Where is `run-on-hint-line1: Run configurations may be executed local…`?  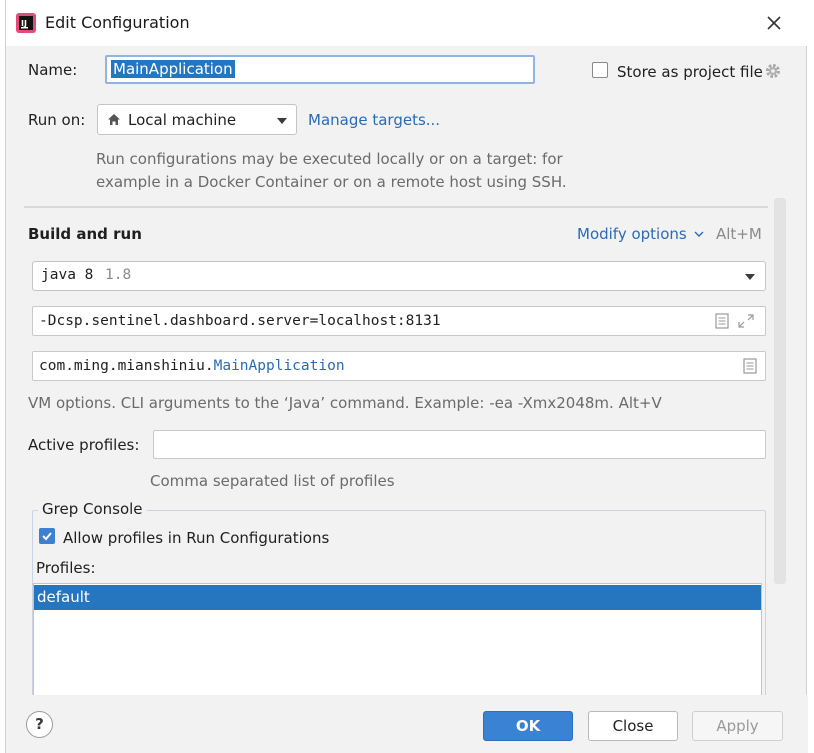
run-on-hint-line1: Run configurations may be executed local… is located at coordinates (329, 159).